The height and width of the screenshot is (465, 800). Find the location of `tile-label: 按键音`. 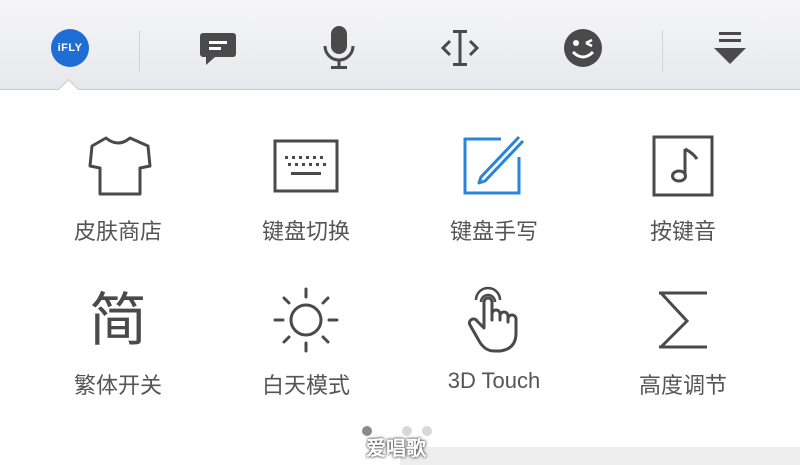

tile-label: 按键音 is located at coordinates (682, 232).